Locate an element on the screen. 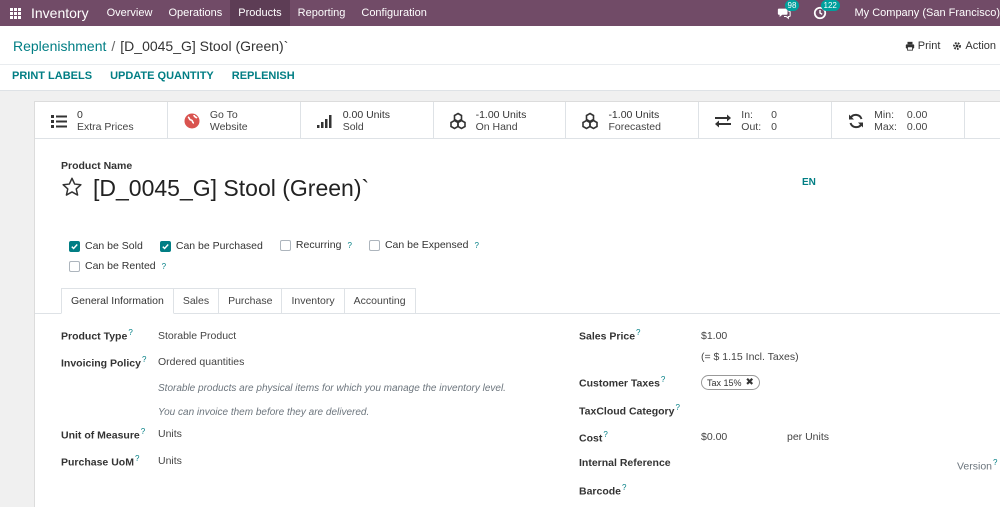  print-labels-button: PRINT LABELS is located at coordinates (52, 76).